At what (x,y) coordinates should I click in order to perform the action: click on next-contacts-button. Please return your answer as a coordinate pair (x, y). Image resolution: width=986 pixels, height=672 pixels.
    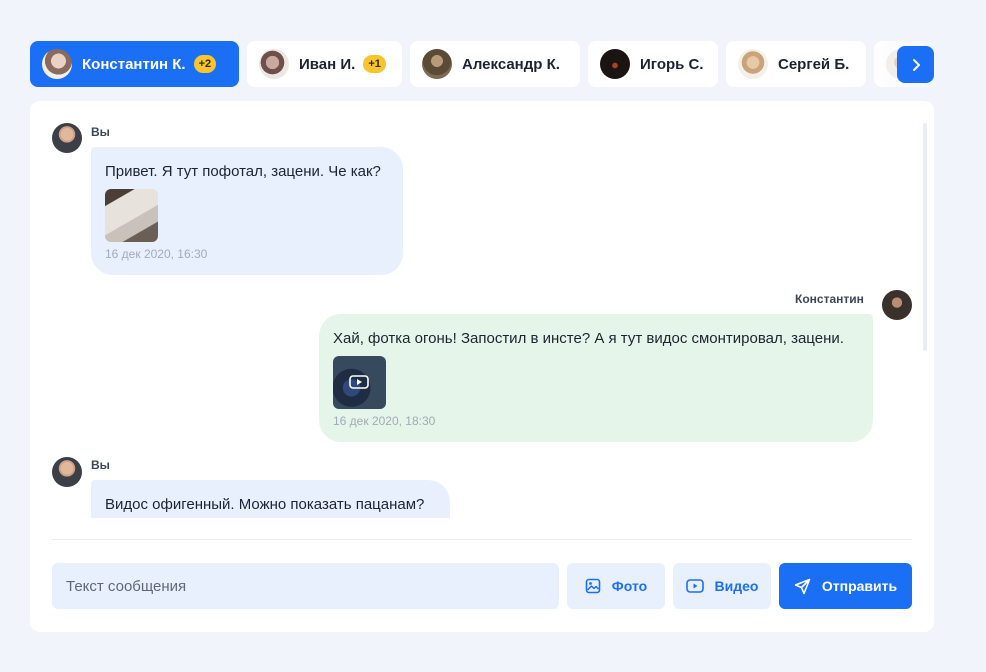
    Looking at the image, I should click on (915, 64).